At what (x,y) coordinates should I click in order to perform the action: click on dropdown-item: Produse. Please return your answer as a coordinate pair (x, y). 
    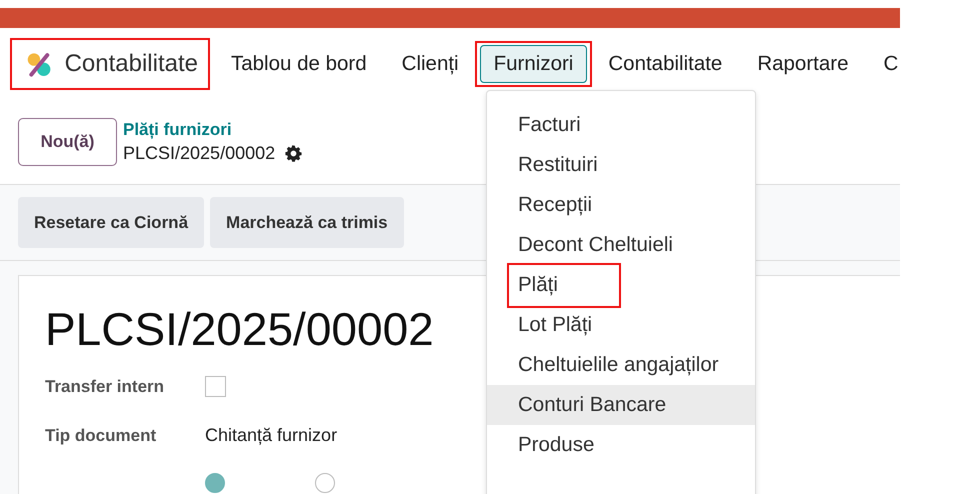
    Looking at the image, I should click on (621, 445).